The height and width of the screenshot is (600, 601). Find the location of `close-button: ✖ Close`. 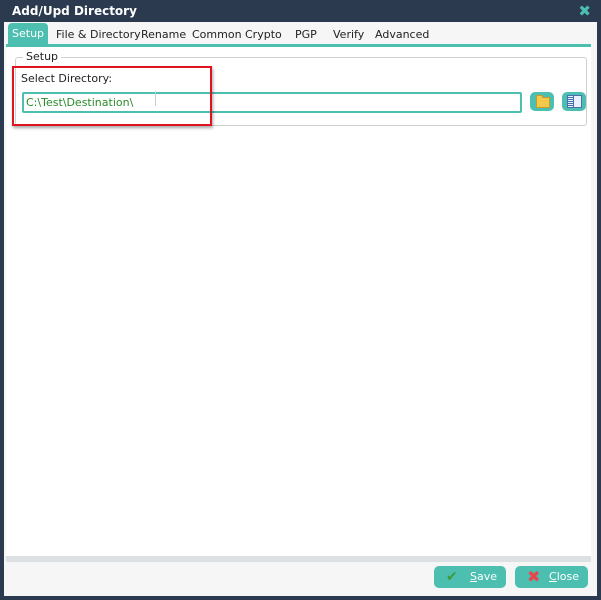

close-button: ✖ Close is located at coordinates (551, 577).